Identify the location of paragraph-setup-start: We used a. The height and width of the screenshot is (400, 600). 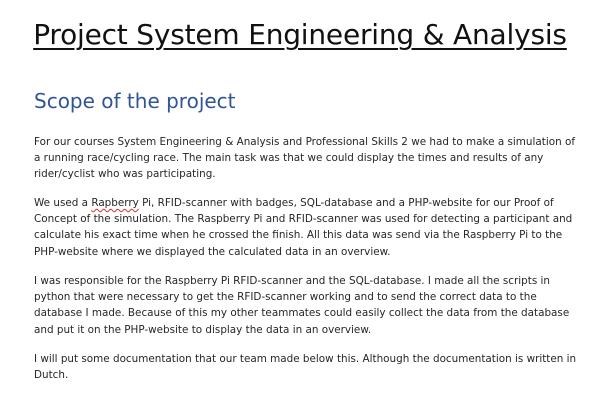
(63, 203).